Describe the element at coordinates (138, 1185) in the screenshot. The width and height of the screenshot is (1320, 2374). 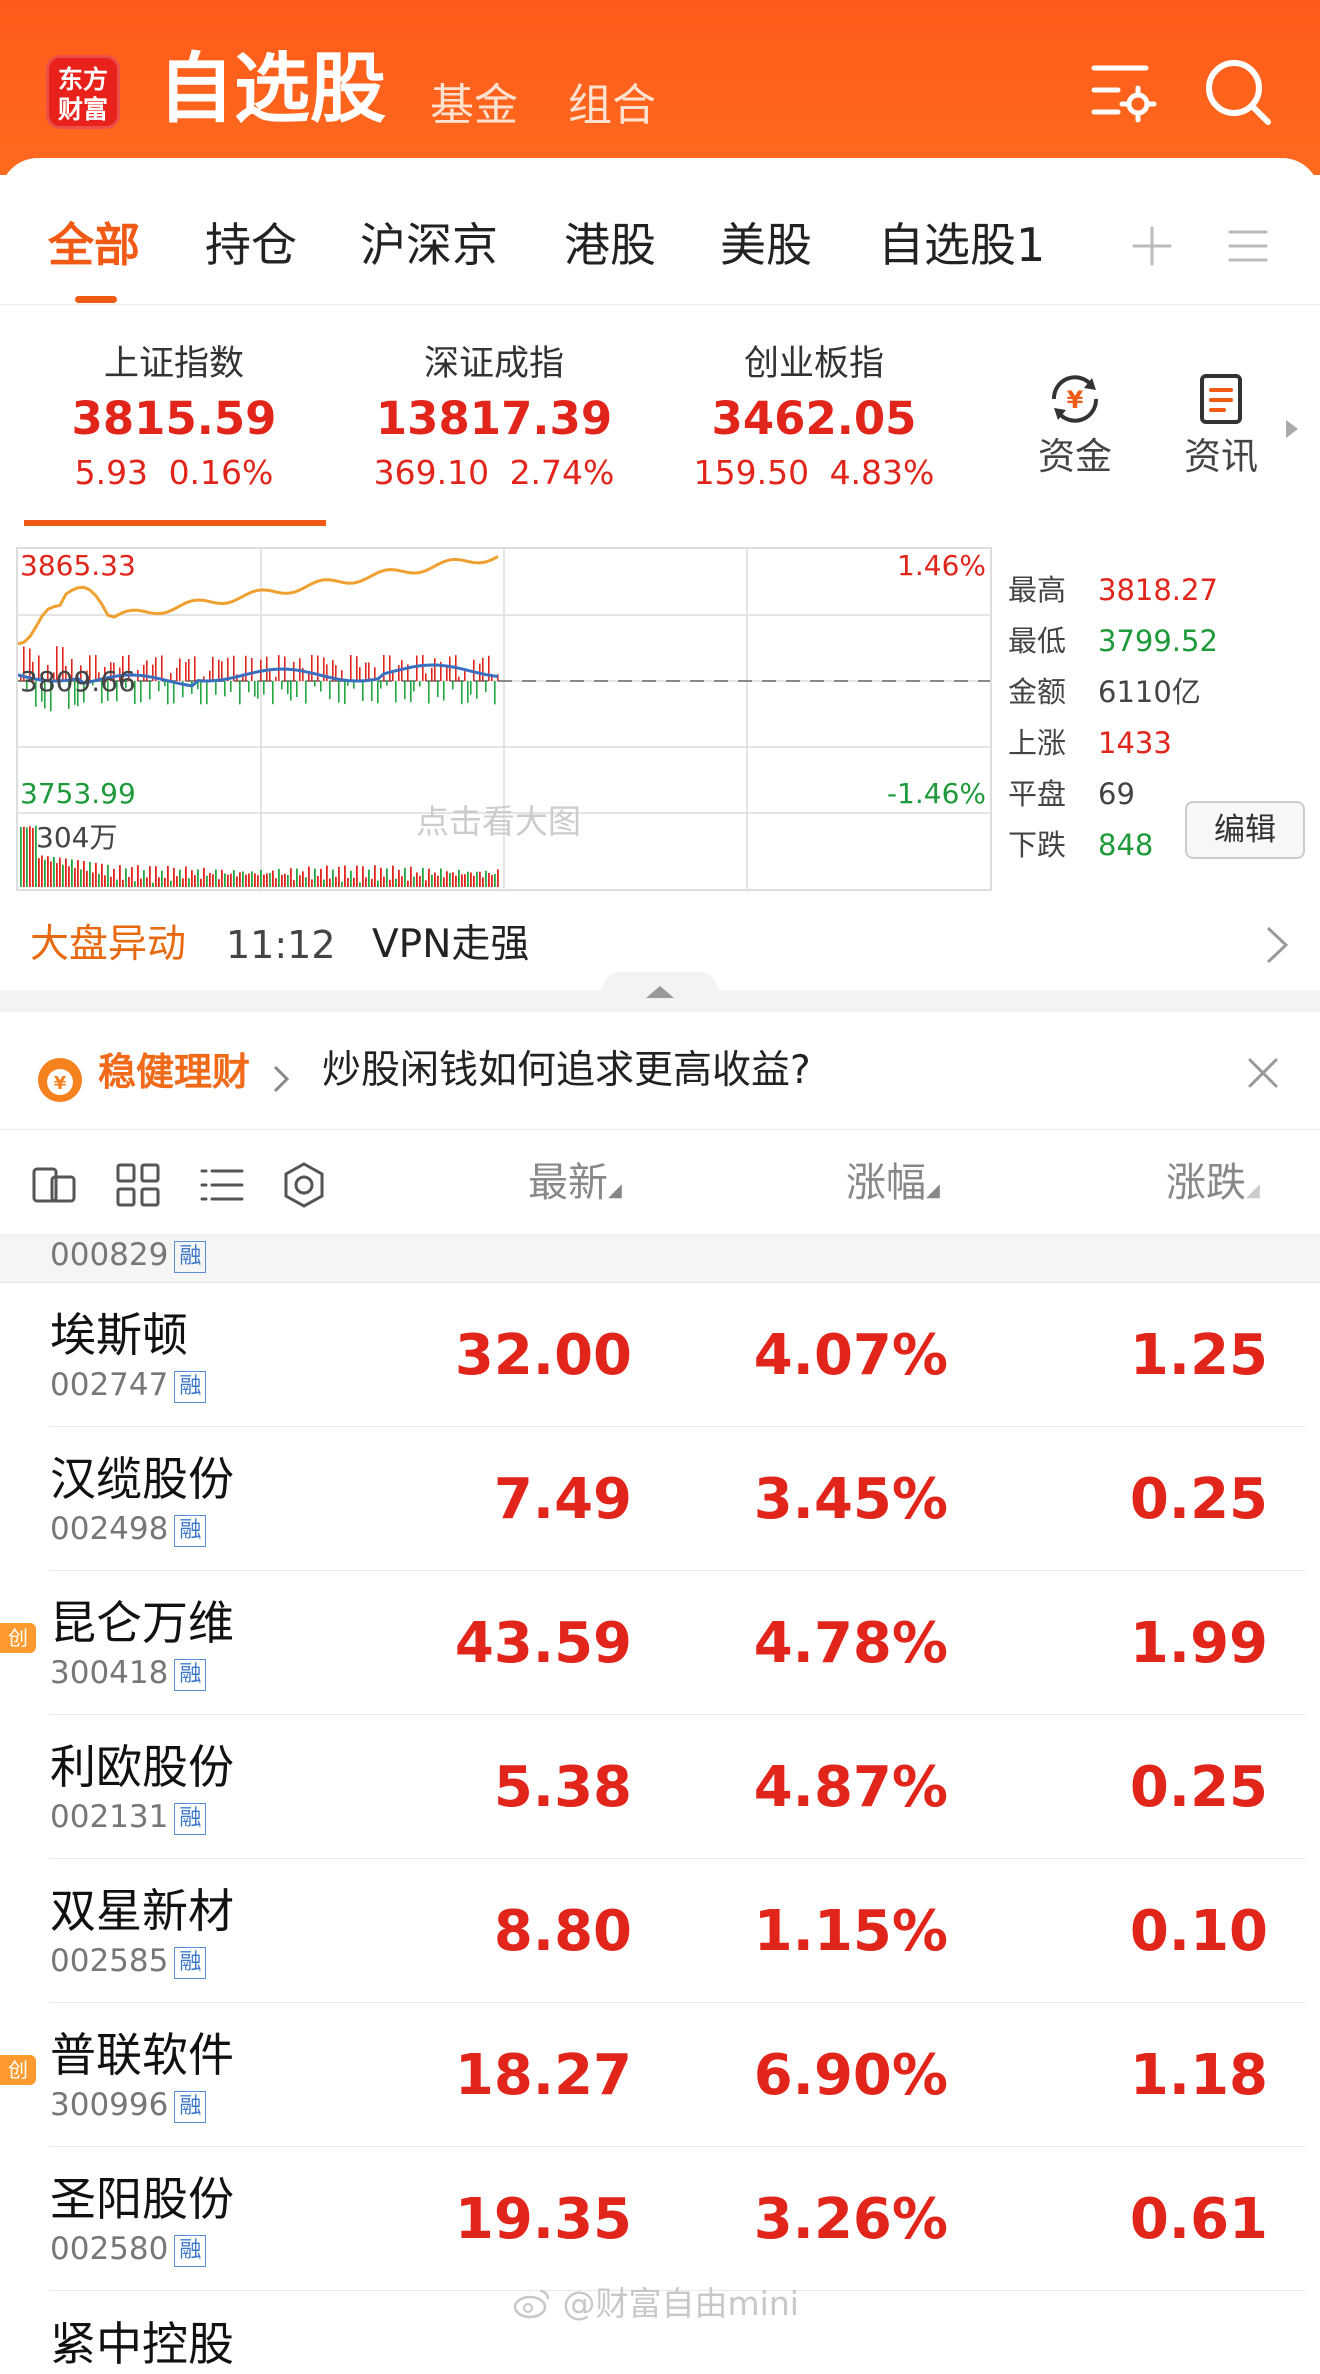
I see `grid-view-icon` at that location.